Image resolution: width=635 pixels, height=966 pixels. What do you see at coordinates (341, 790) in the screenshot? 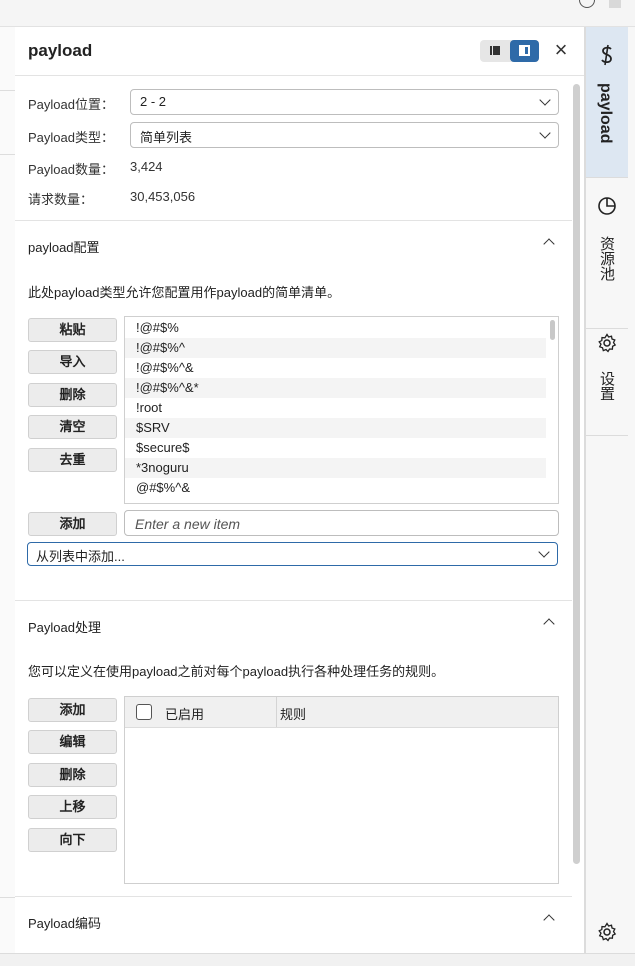
I see `rules-table: 已启用 规则` at bounding box center [341, 790].